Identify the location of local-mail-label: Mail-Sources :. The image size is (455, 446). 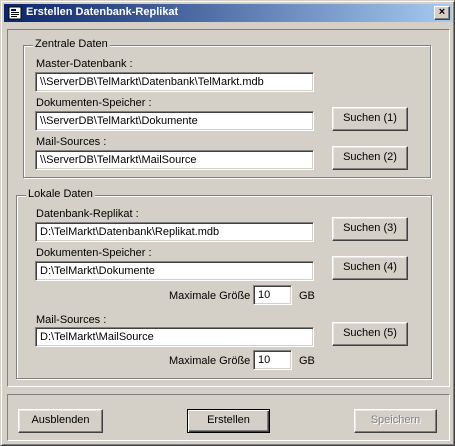
(71, 320).